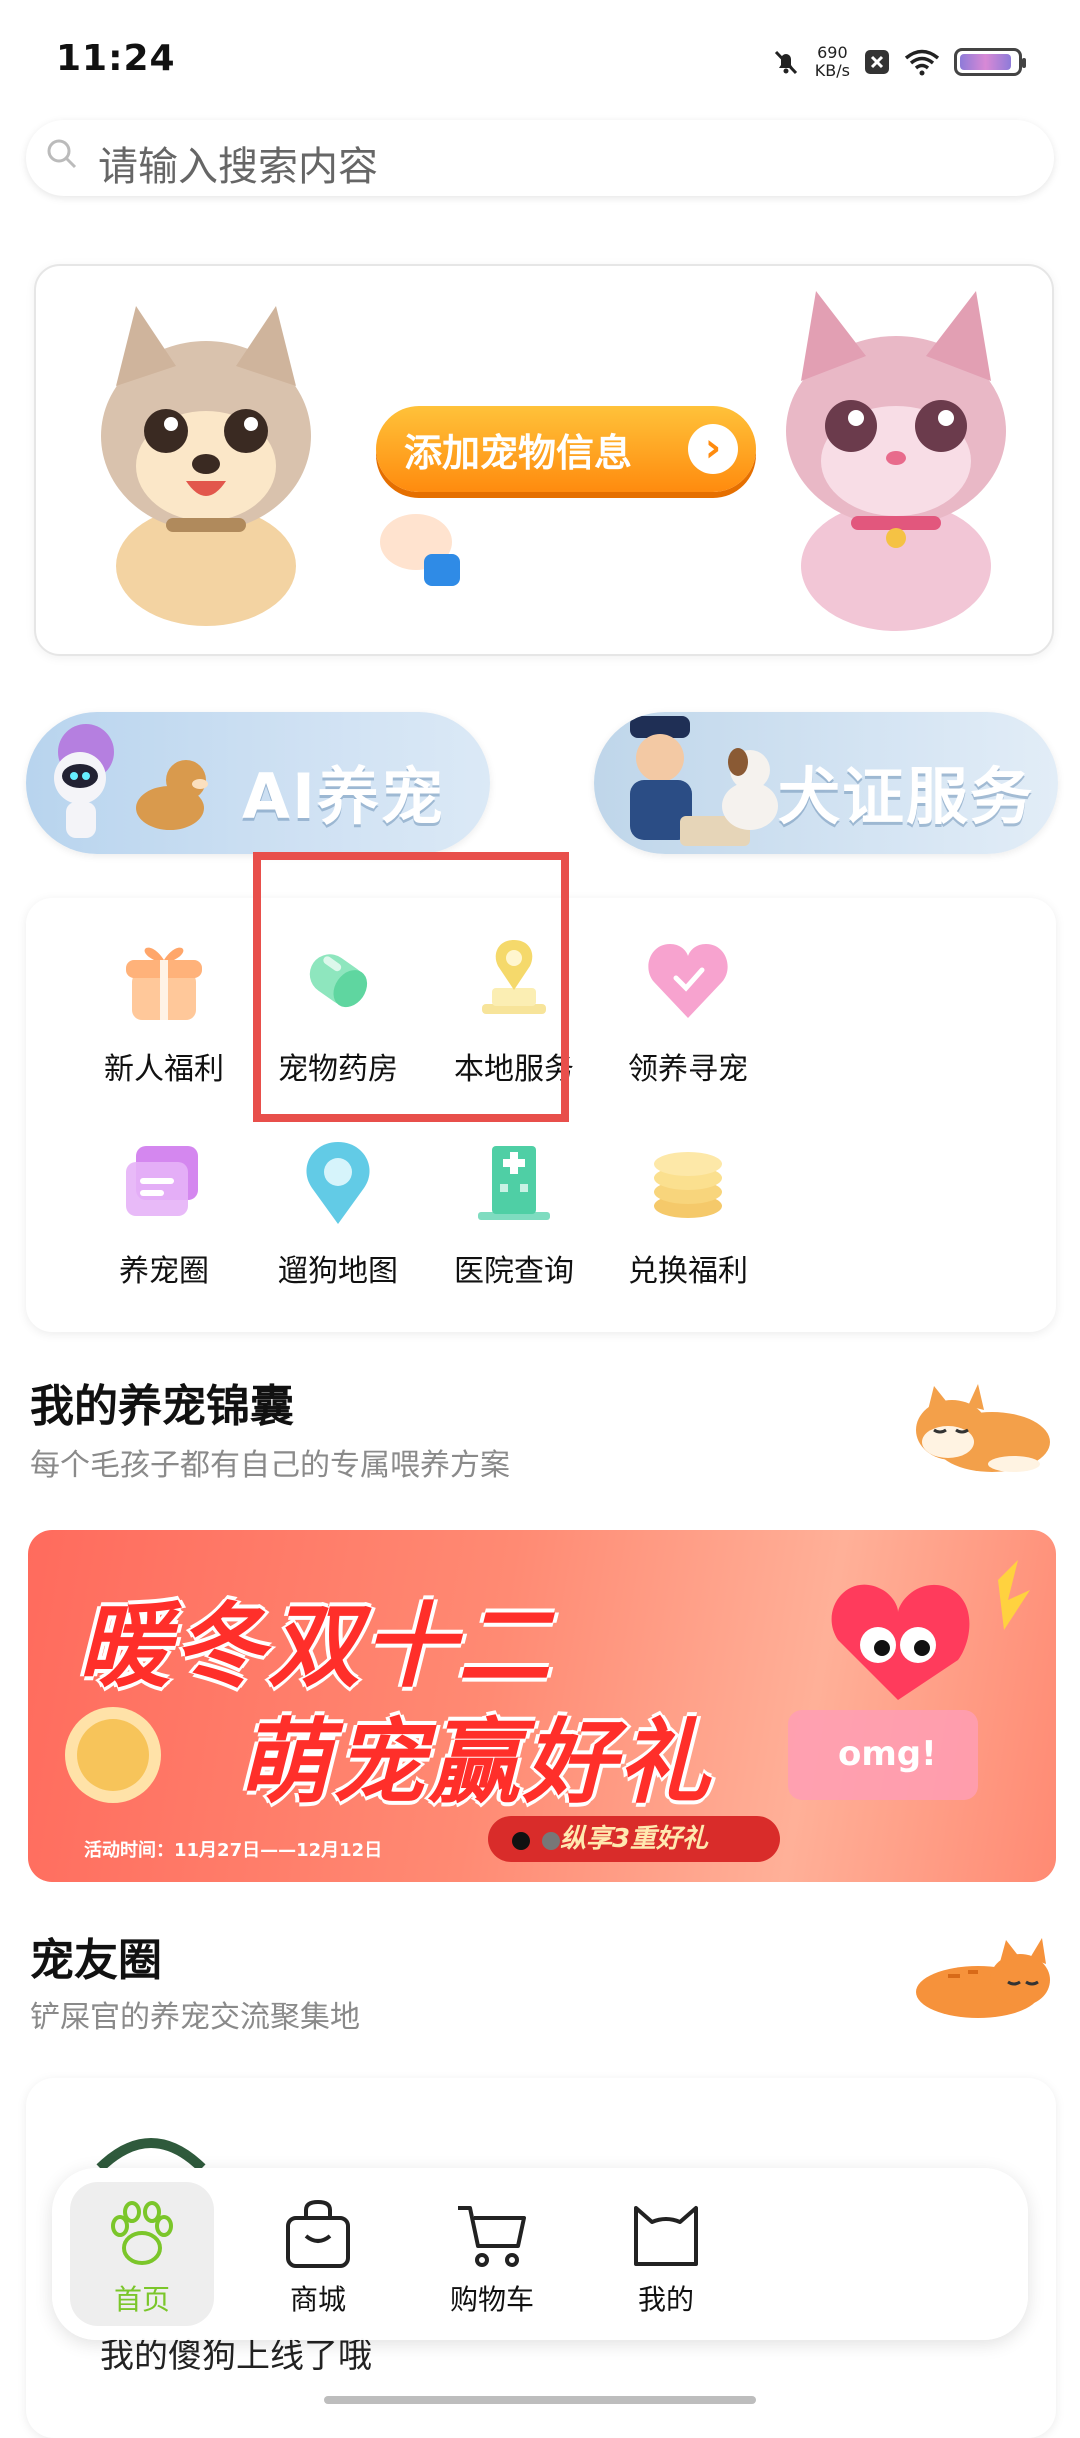  I want to click on grid-item-adopt-find-pet: 领养寻宠, so click(688, 1009).